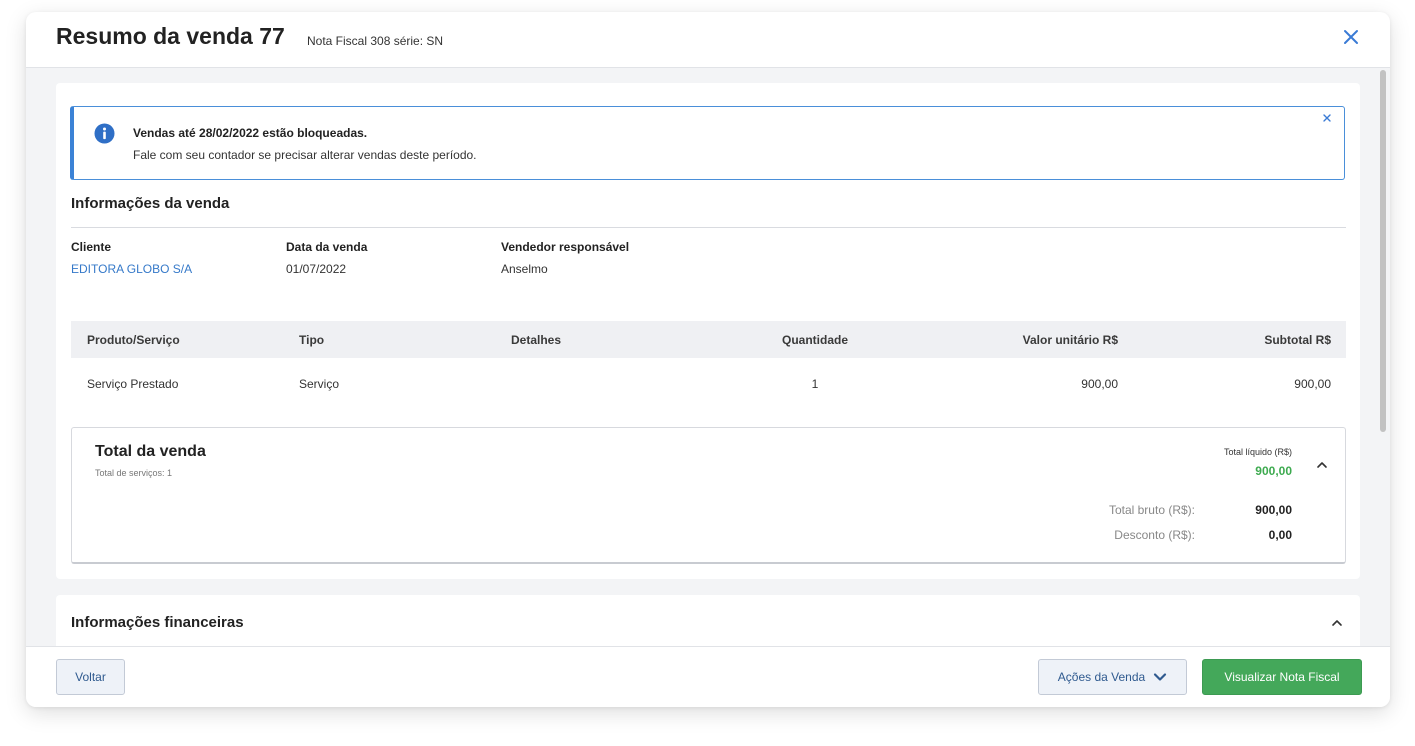 The image size is (1415, 746). What do you see at coordinates (536, 340) in the screenshot?
I see `col-header-details: Detalhes` at bounding box center [536, 340].